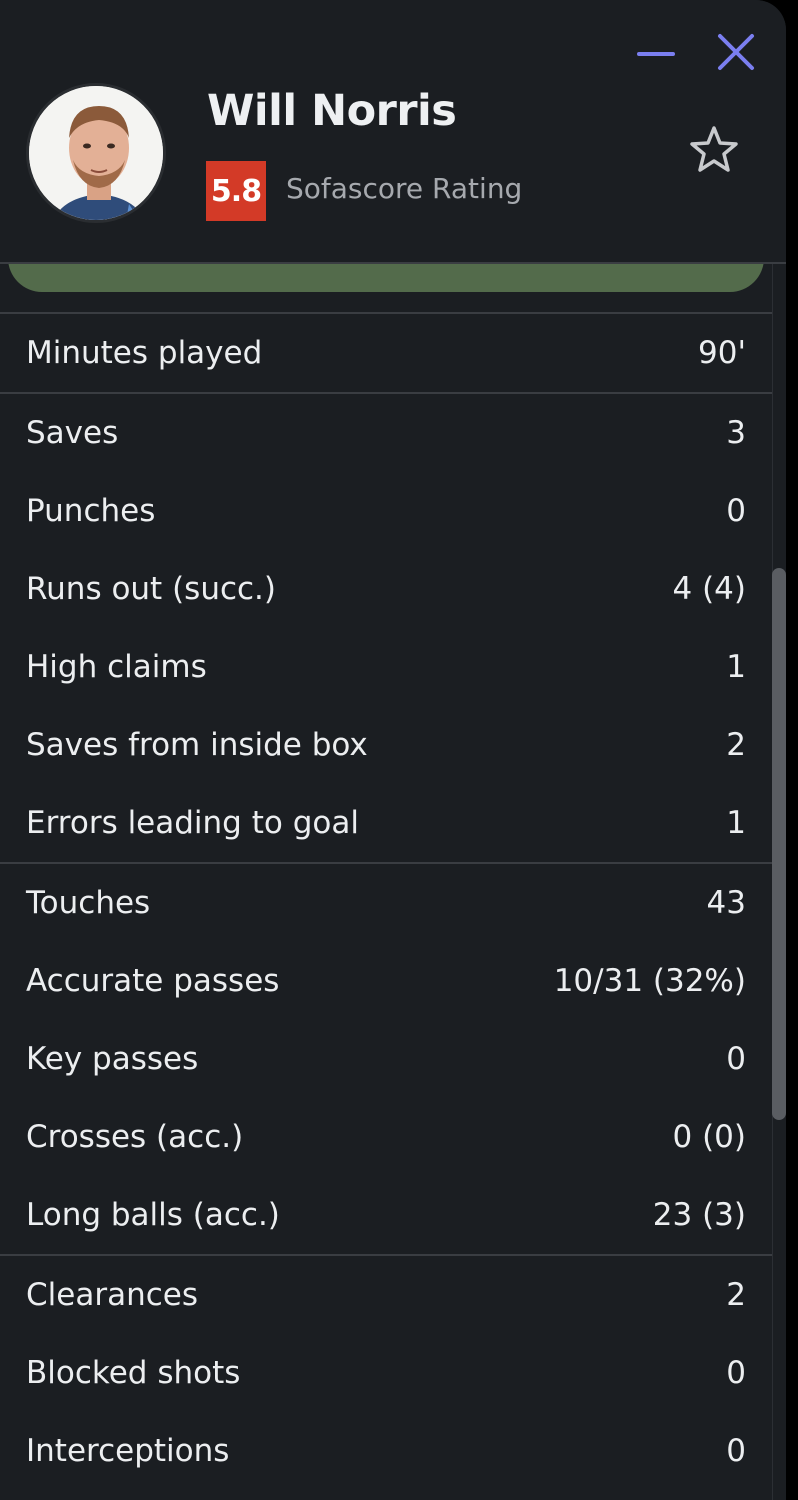 The height and width of the screenshot is (1500, 798). Describe the element at coordinates (386, 1373) in the screenshot. I see `stat-row: Blocked shots 0` at that location.